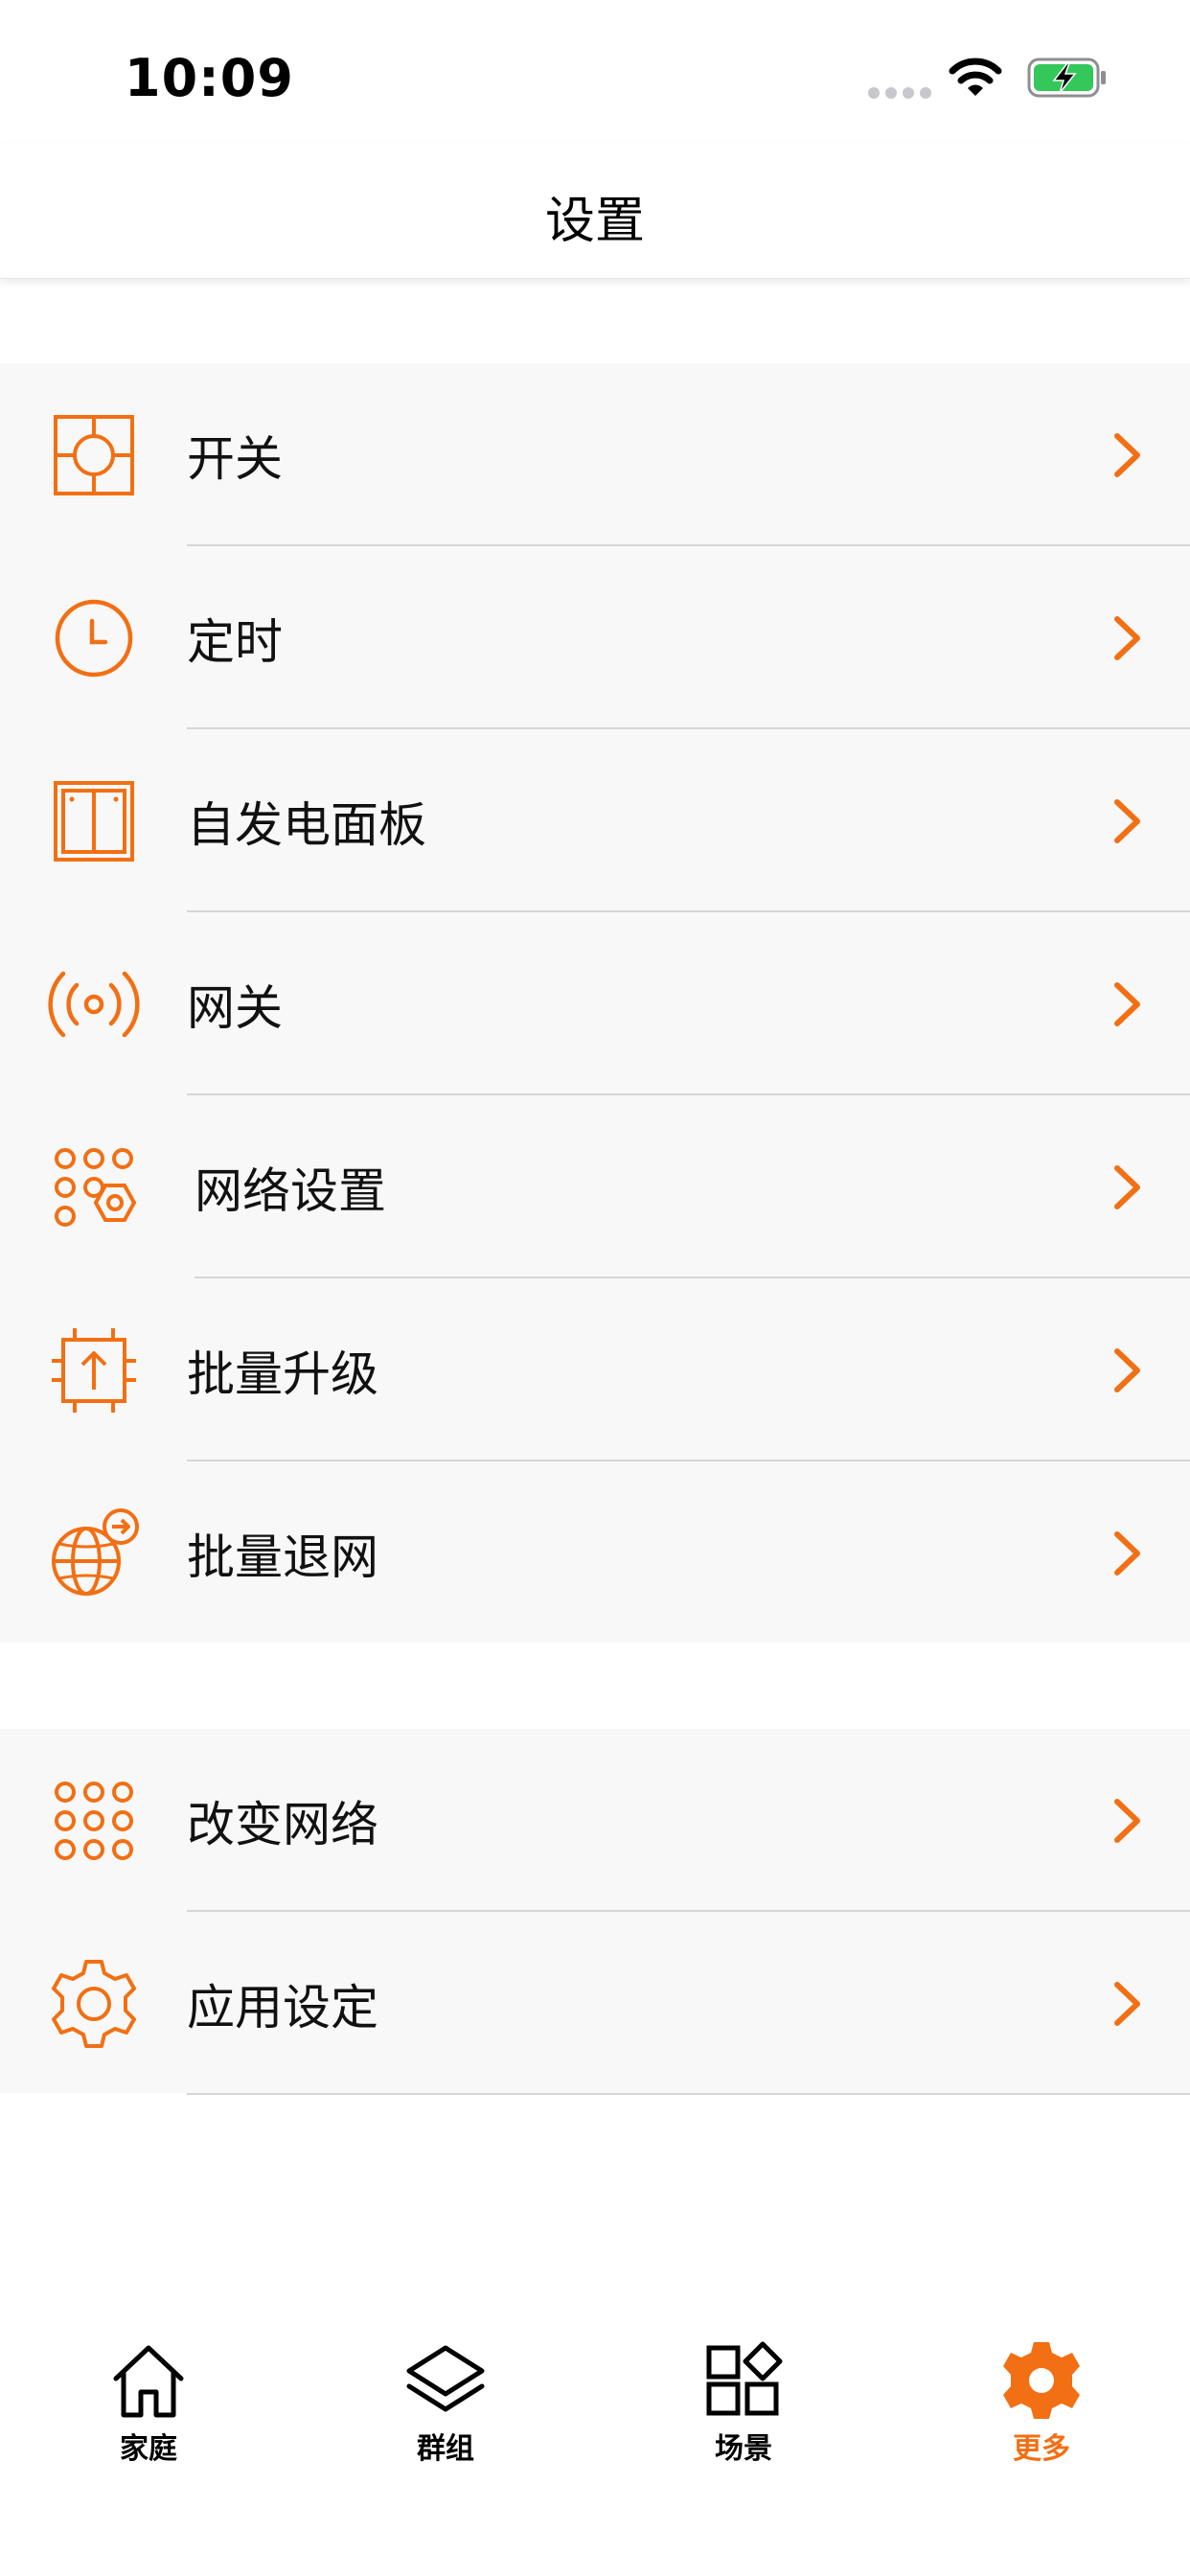 Image resolution: width=1190 pixels, height=2576 pixels. What do you see at coordinates (445, 2449) in the screenshot?
I see `tab-label: 群组` at bounding box center [445, 2449].